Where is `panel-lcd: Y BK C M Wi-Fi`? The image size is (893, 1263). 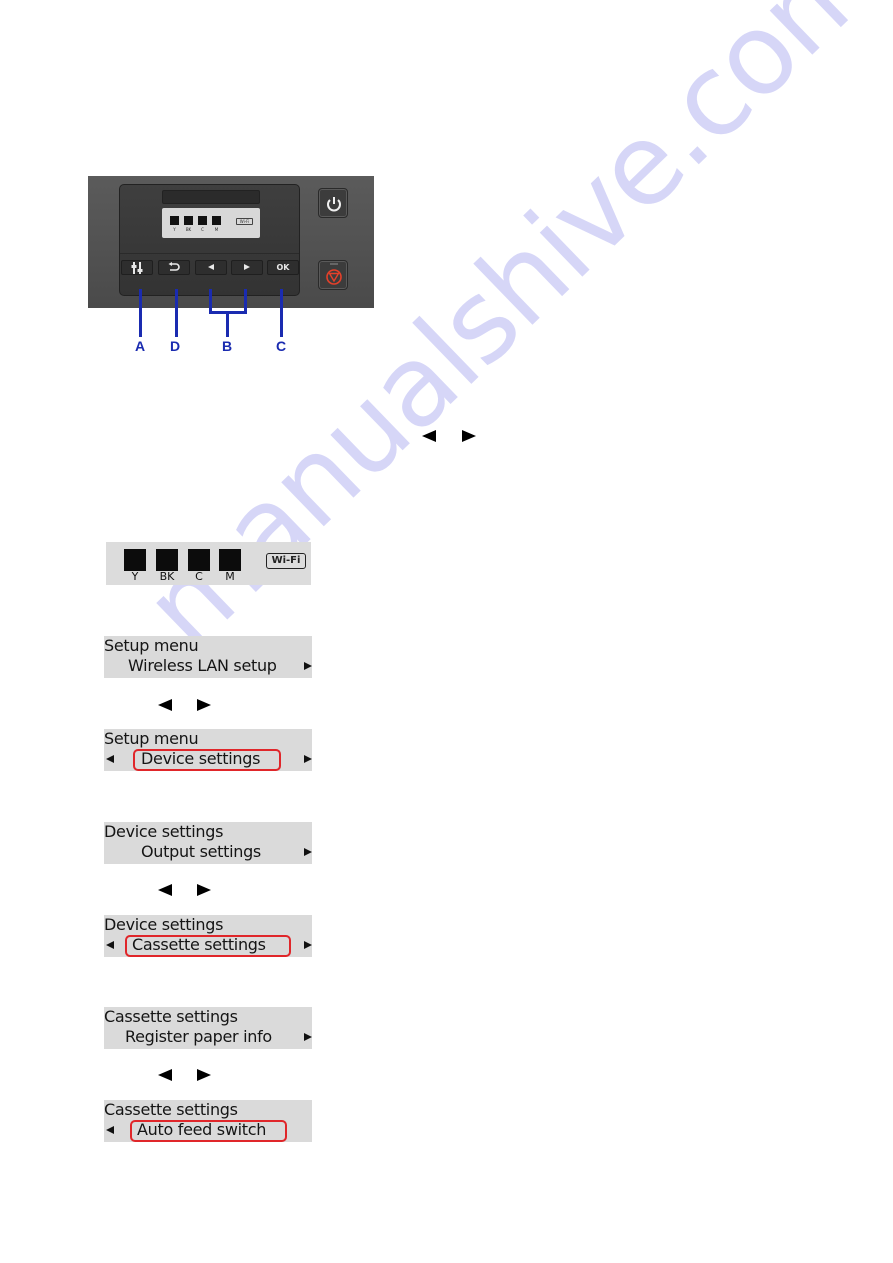 panel-lcd: Y BK C M Wi-Fi is located at coordinates (211, 223).